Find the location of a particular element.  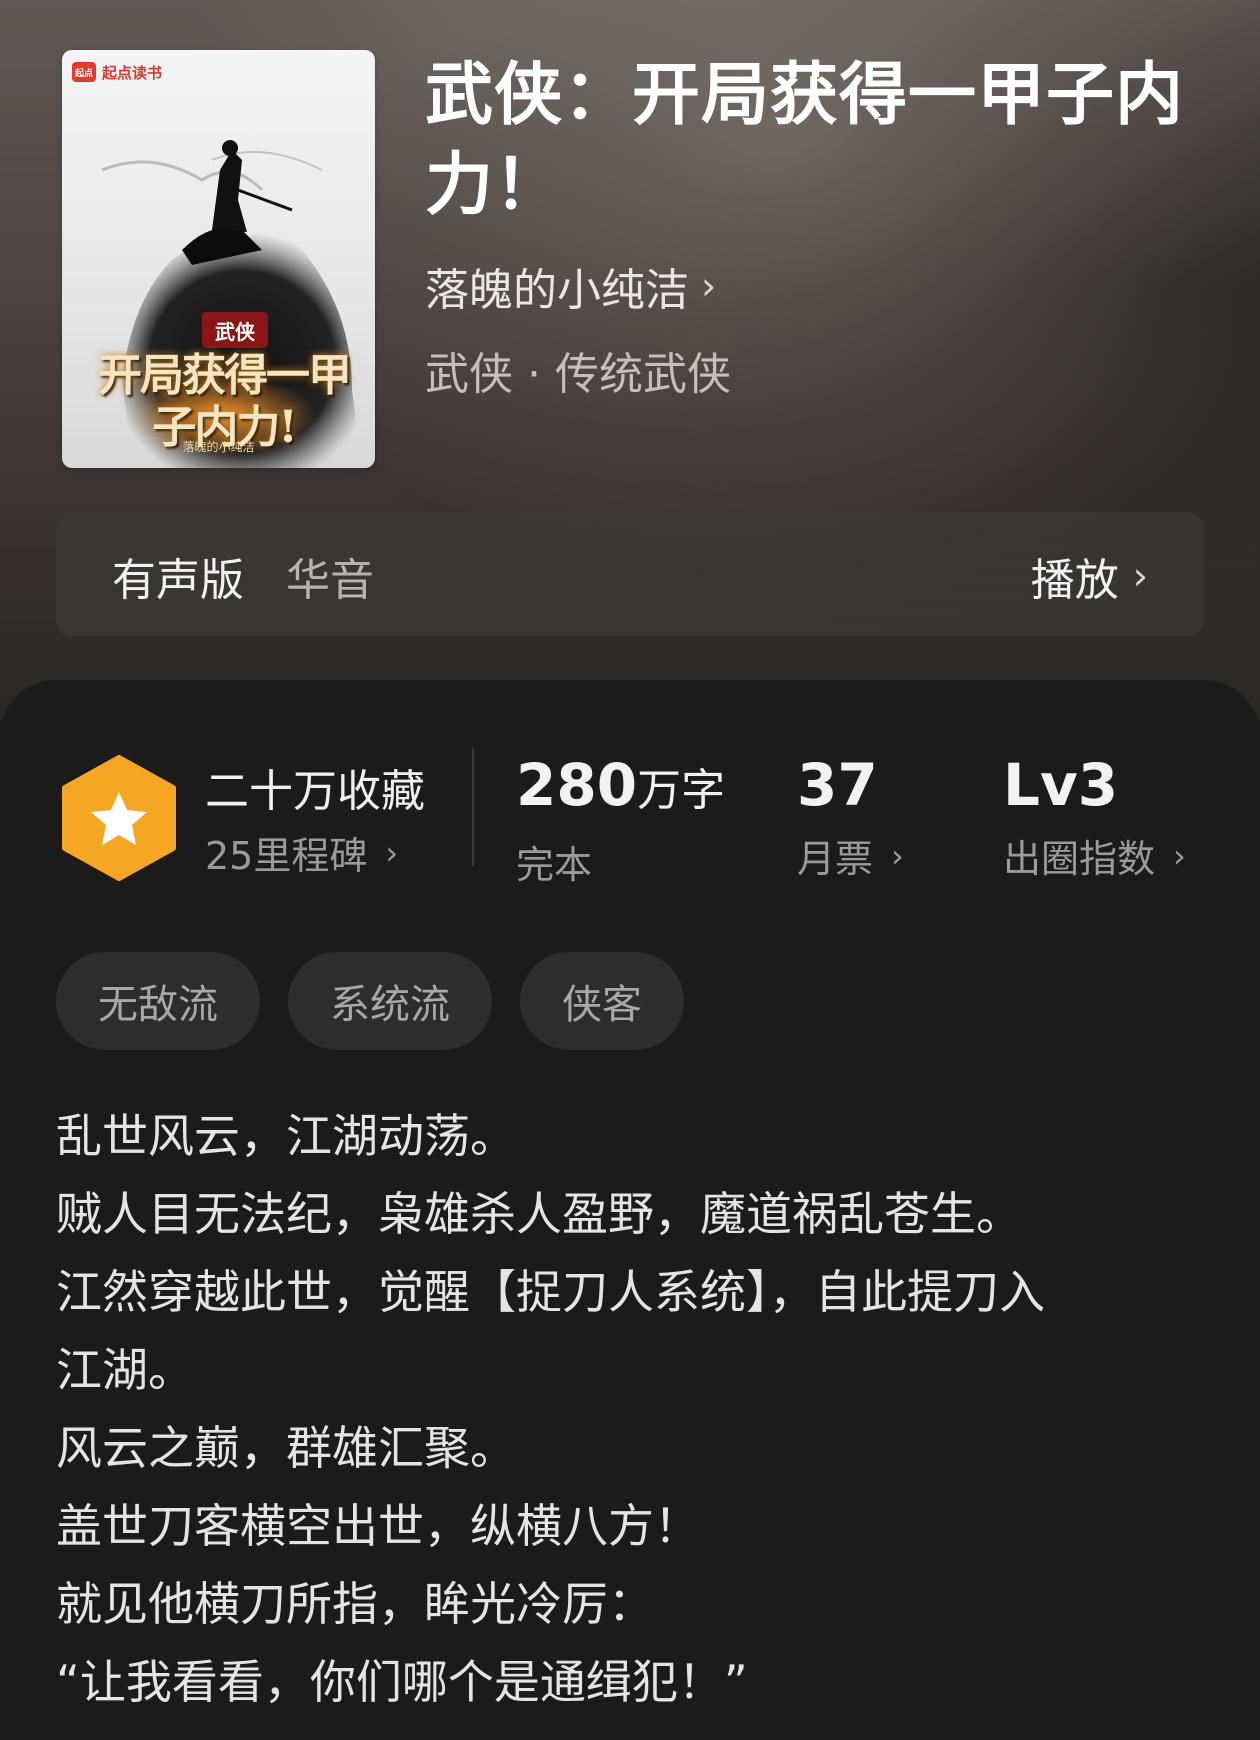

play-button: 播放 › is located at coordinates (1089, 576).